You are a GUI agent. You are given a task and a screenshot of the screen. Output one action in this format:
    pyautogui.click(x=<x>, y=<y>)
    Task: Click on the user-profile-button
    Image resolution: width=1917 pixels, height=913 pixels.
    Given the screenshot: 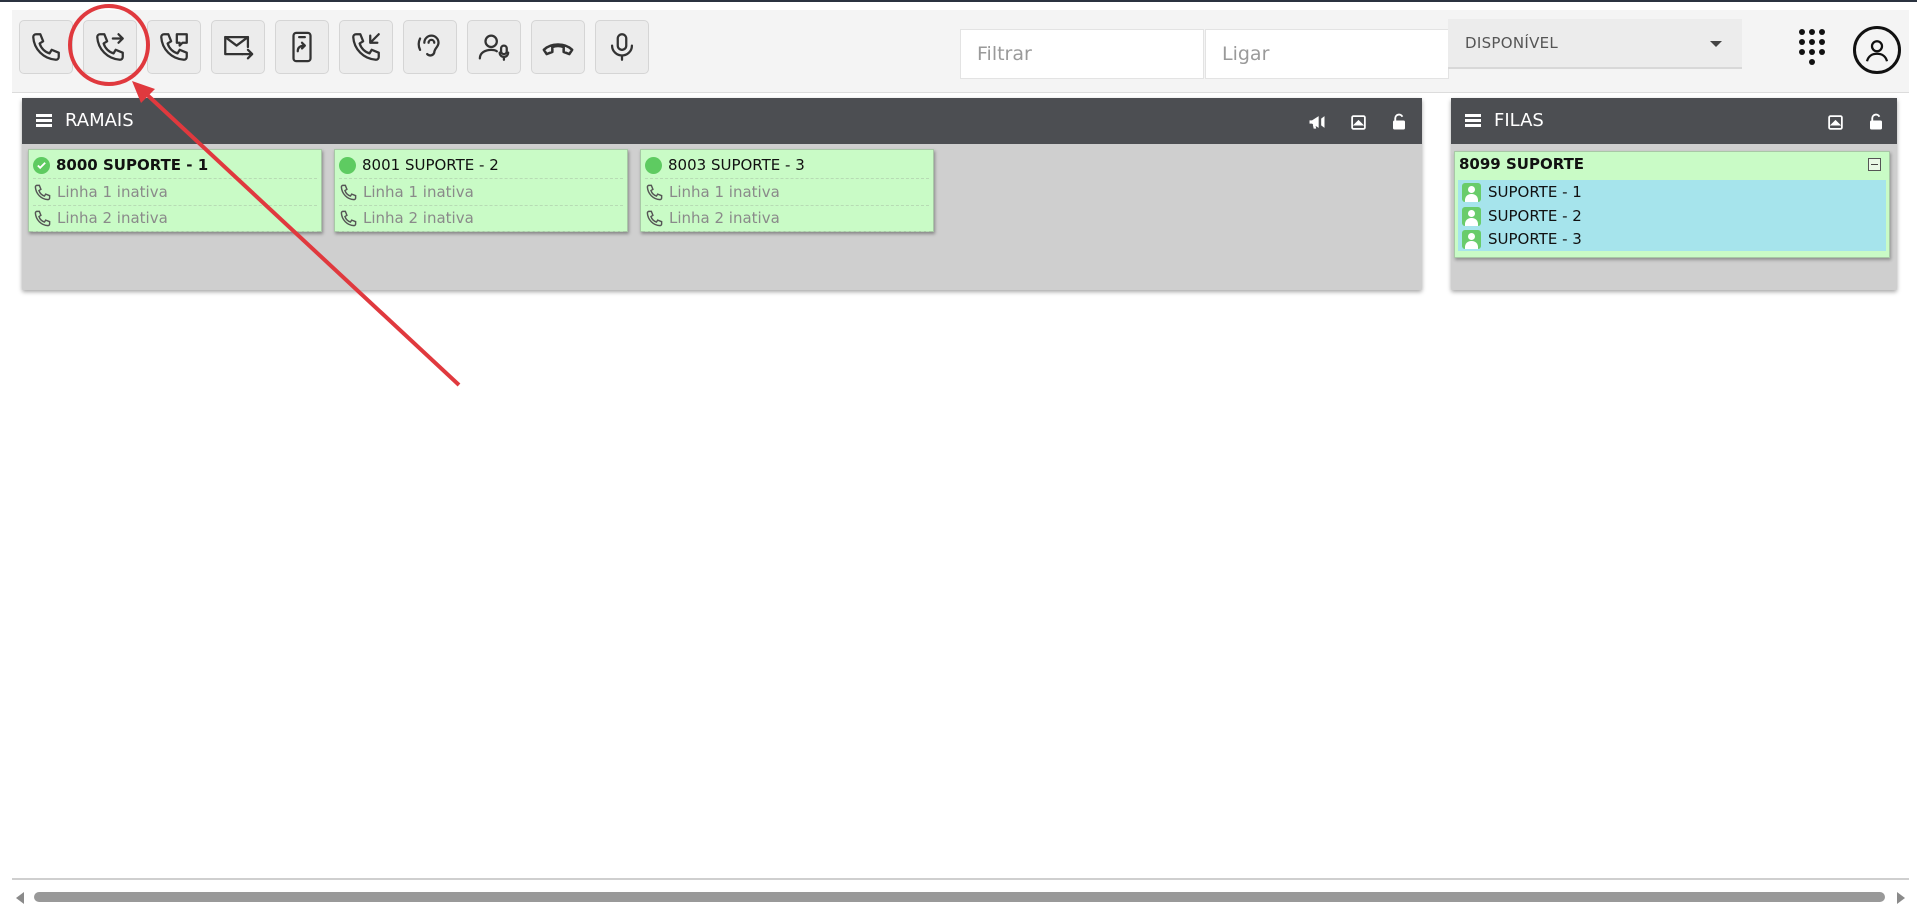 What is the action you would take?
    pyautogui.click(x=1877, y=50)
    